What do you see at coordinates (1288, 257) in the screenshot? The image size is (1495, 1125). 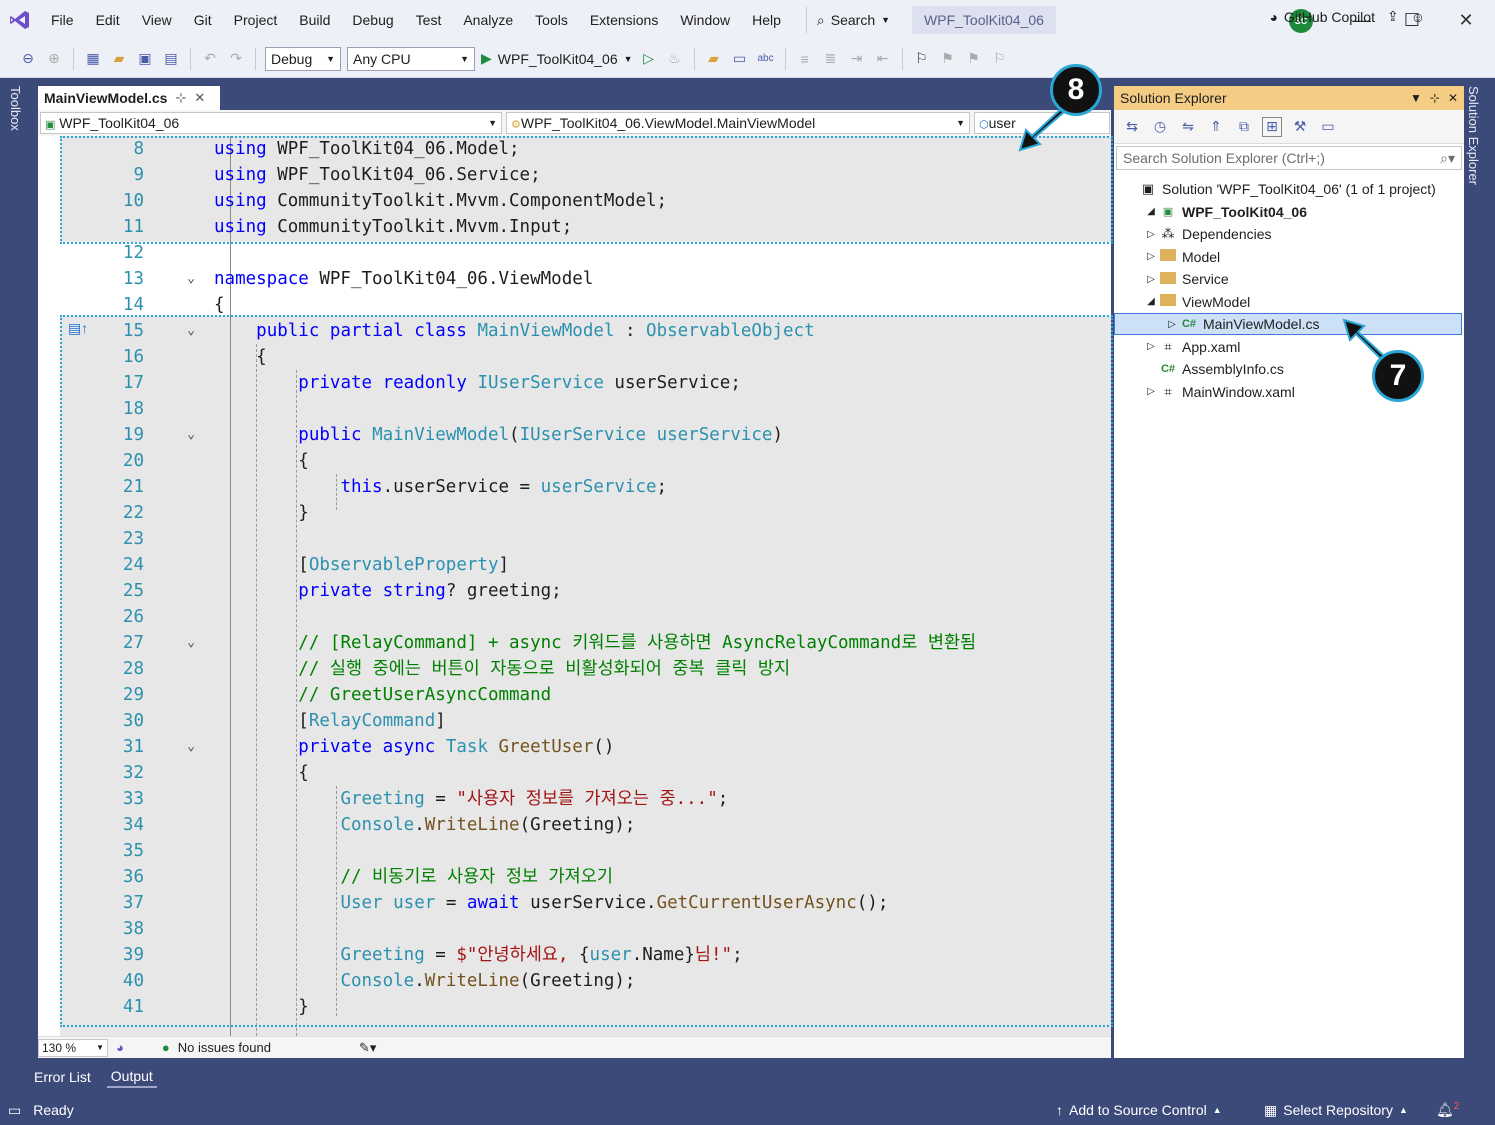 I see `tree-item: ▷ Model` at bounding box center [1288, 257].